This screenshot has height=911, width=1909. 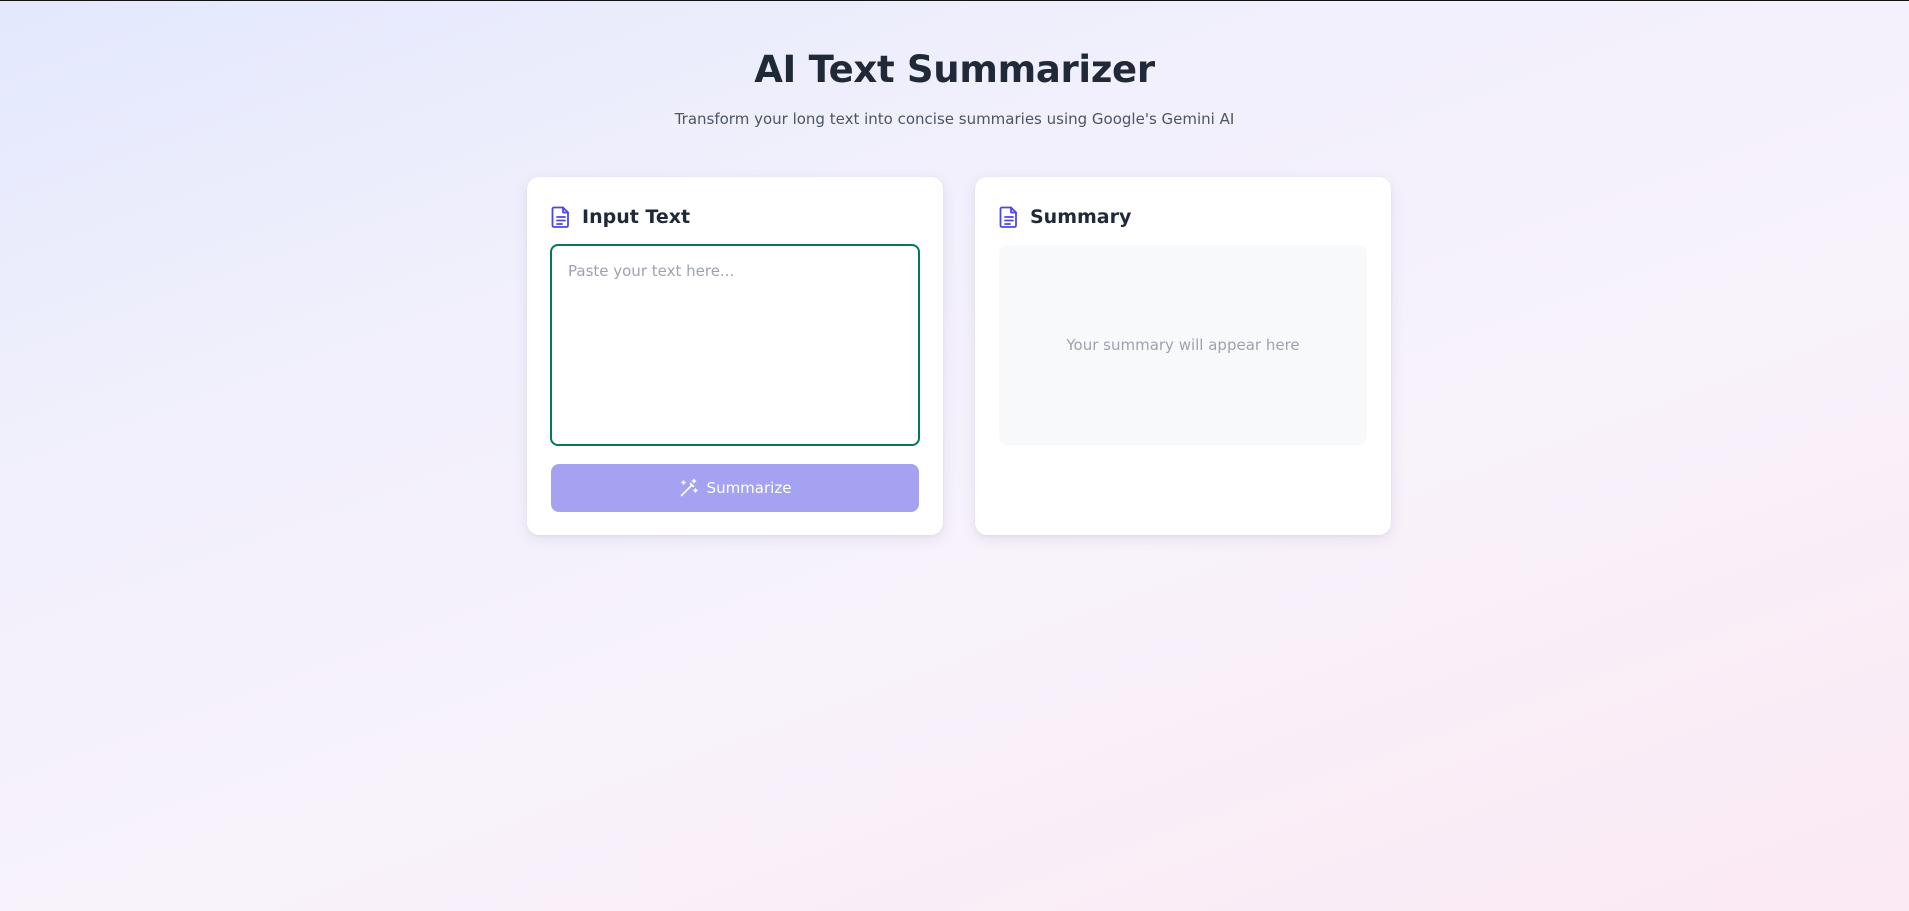 I want to click on input-card-header: Input Text, so click(x=620, y=217).